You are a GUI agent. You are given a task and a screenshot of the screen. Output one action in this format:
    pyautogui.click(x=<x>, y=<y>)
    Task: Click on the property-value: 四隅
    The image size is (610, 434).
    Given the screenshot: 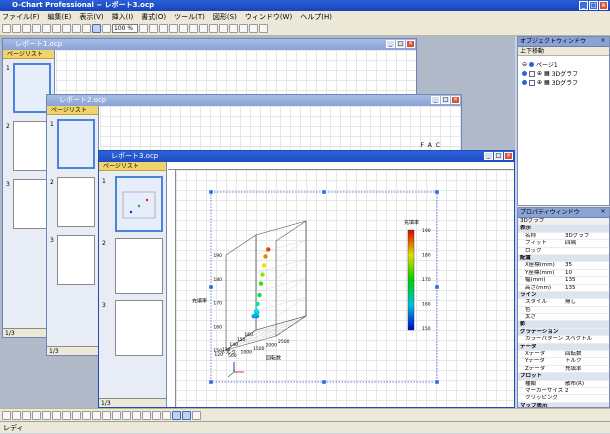 What is the action you would take?
    pyautogui.click(x=586, y=243)
    